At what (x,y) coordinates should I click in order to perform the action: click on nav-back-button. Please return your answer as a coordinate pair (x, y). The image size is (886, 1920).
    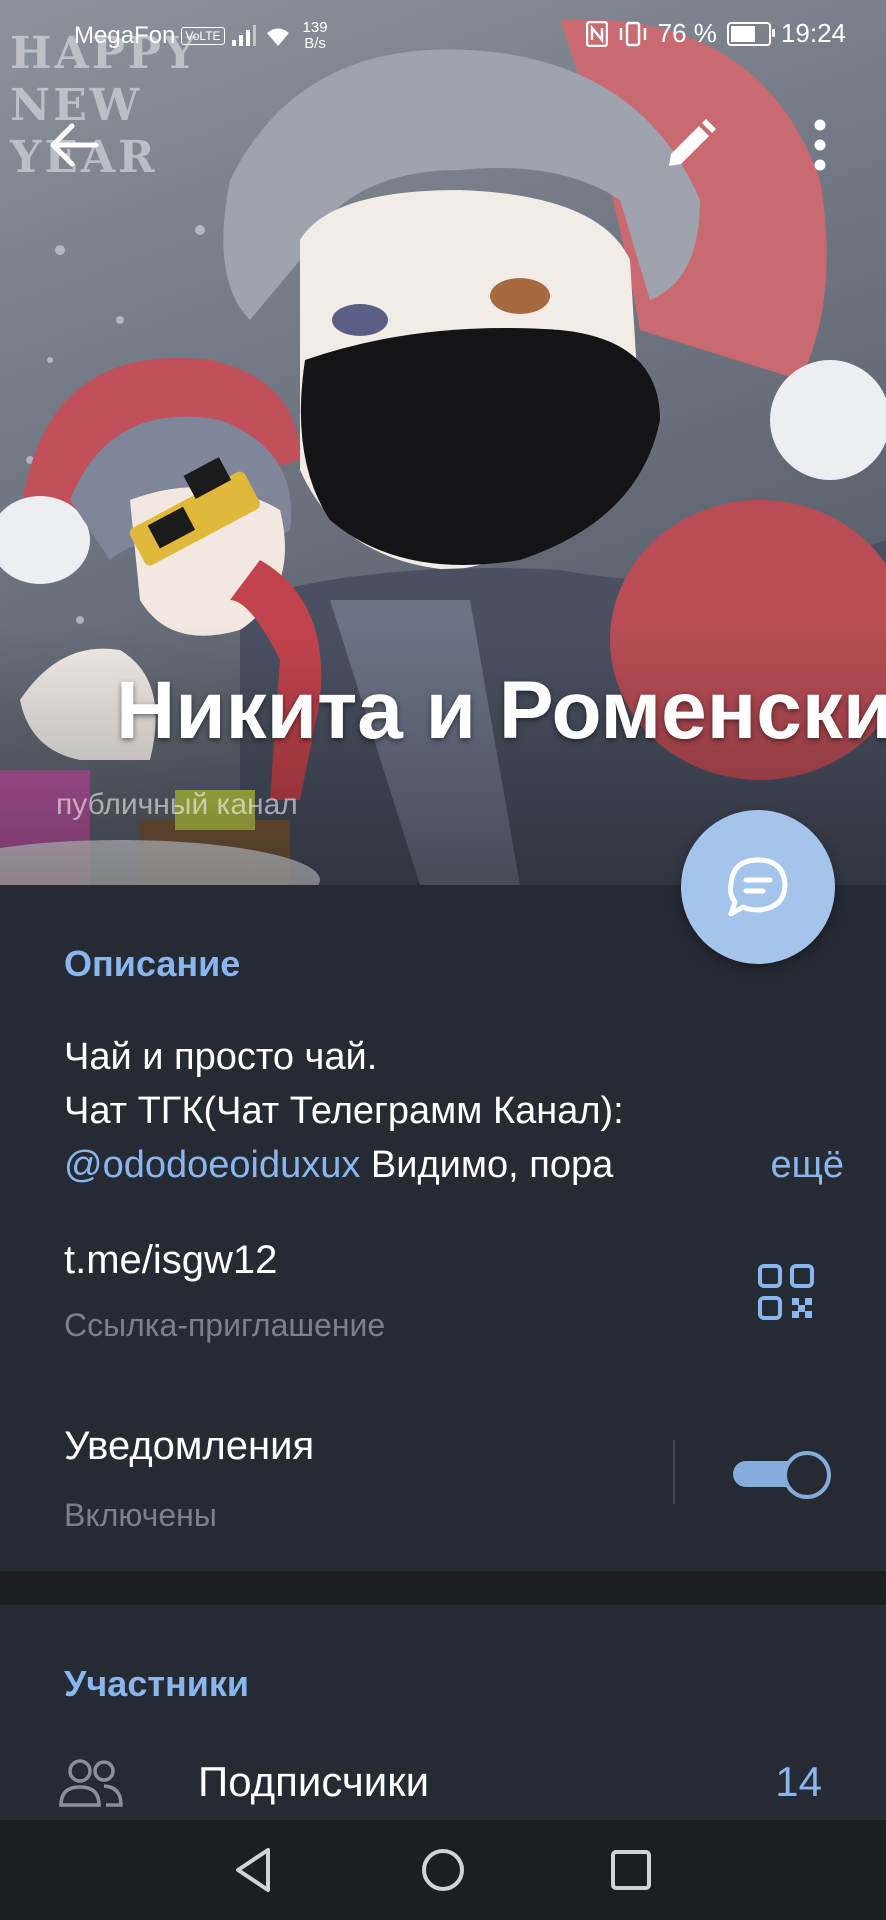
    Looking at the image, I should click on (254, 1870).